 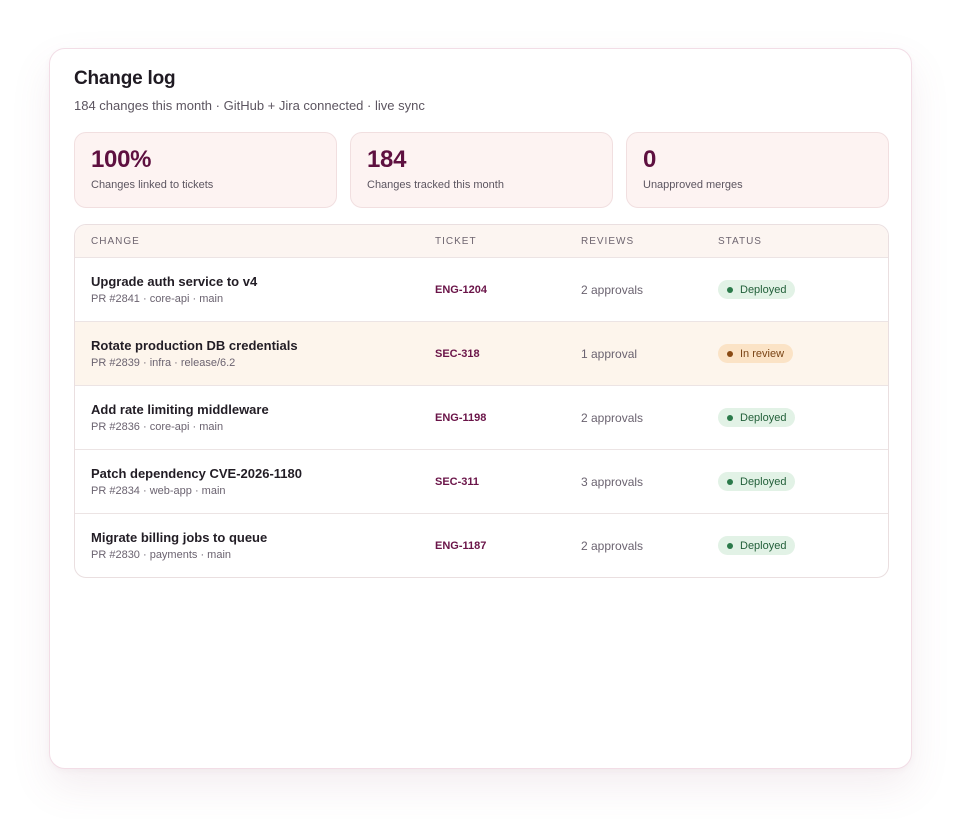 What do you see at coordinates (125, 78) in the screenshot?
I see `page-title: Change log` at bounding box center [125, 78].